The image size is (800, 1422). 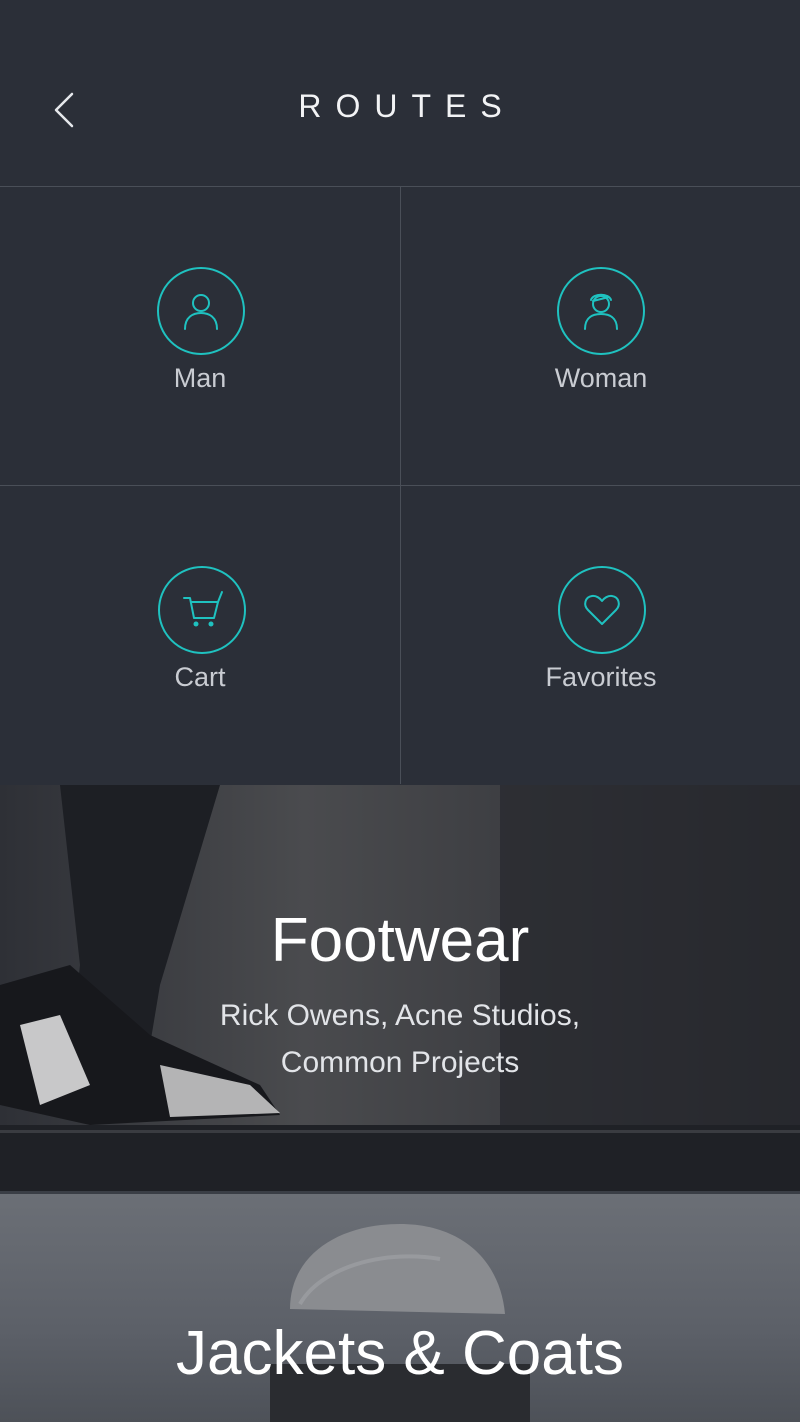 I want to click on category-man: Man, so click(x=200, y=336).